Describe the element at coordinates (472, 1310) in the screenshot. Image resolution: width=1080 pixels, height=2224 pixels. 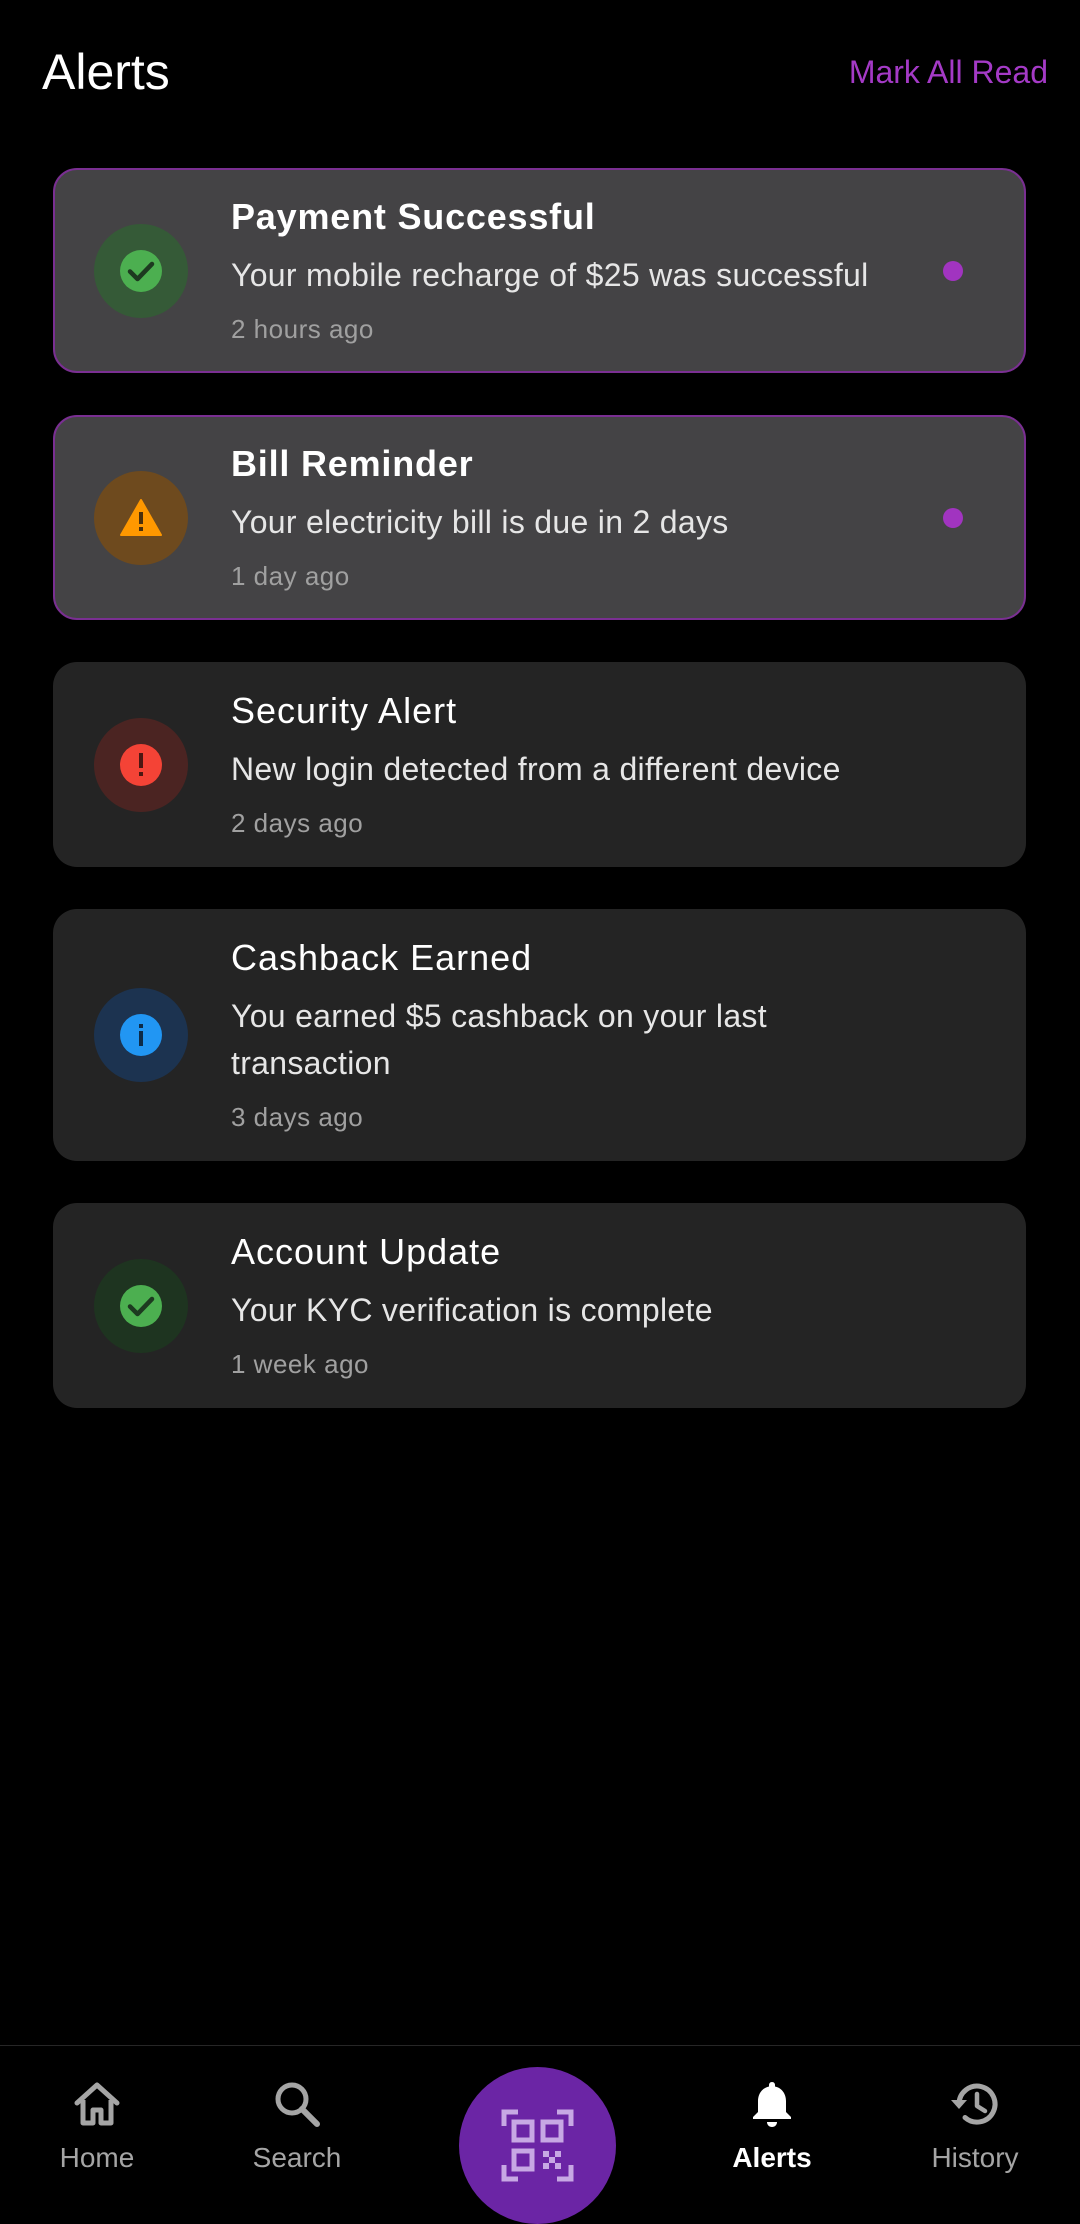
I see `alert-message: Your KYC verification is complete` at that location.